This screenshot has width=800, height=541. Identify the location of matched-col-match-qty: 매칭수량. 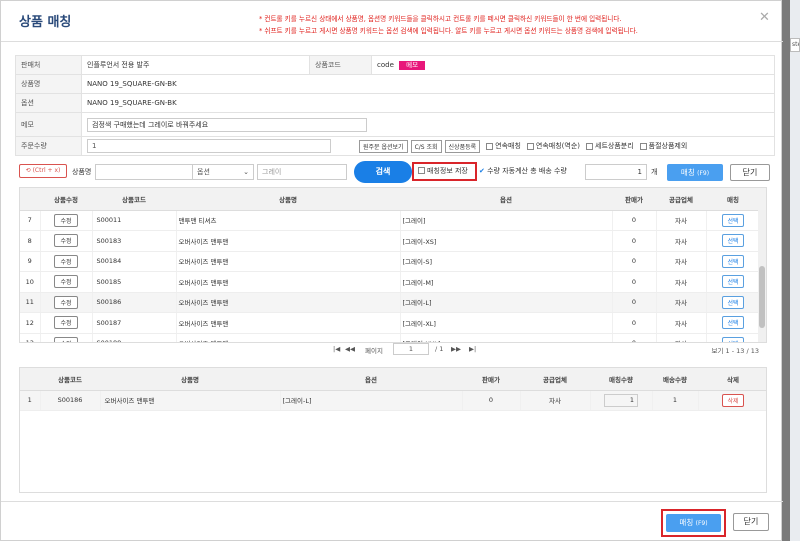
(621, 379).